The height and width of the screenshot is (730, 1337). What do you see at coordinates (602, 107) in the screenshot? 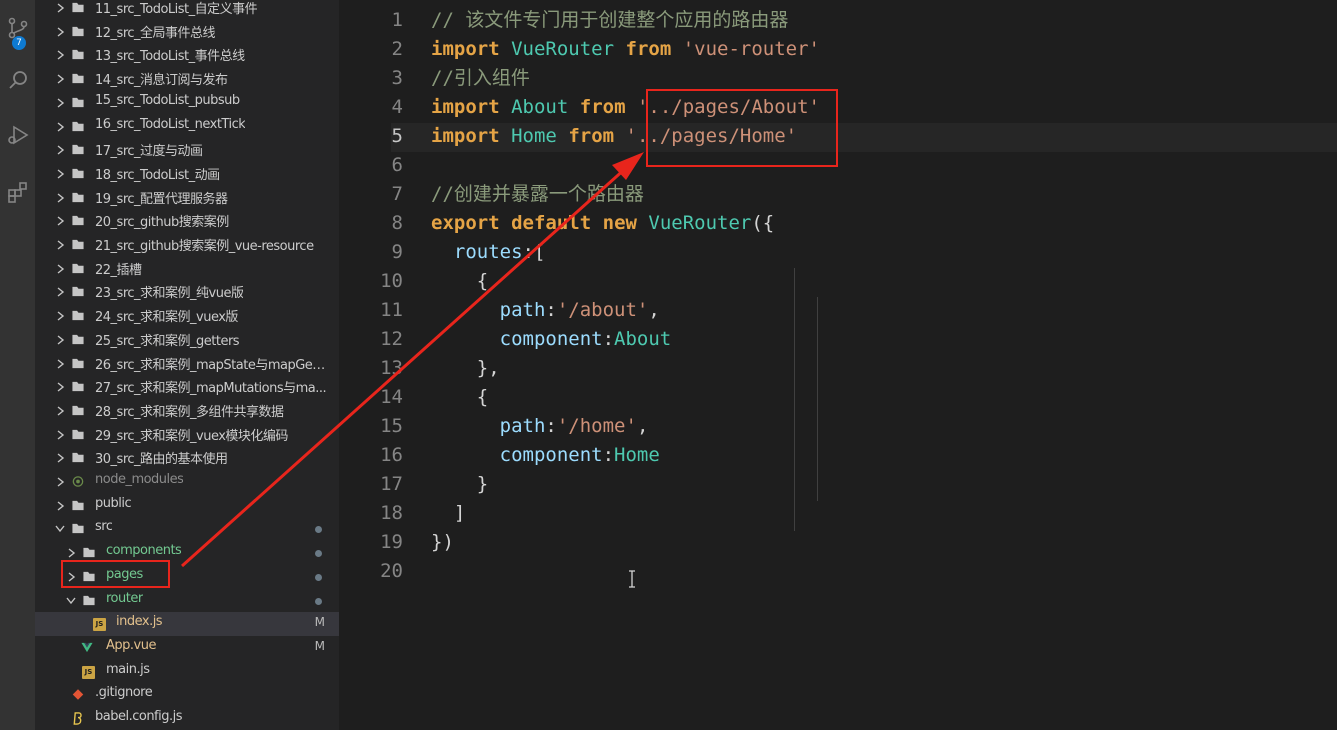
I see `code-token: from` at bounding box center [602, 107].